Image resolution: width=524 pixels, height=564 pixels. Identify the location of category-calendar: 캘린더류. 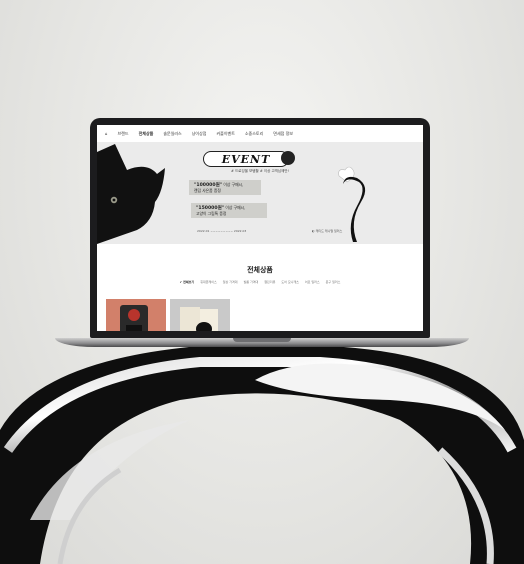
(269, 282).